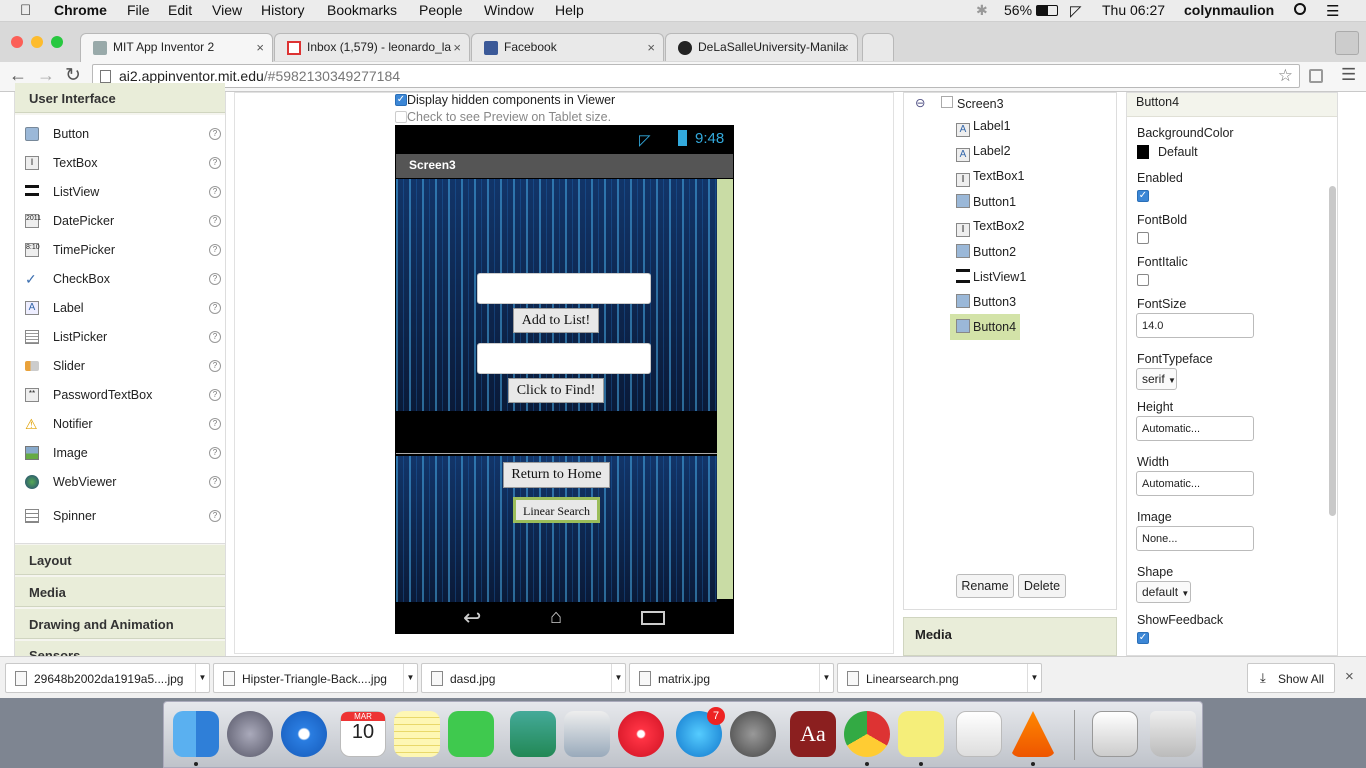 The height and width of the screenshot is (768, 1366). I want to click on palette-item-image: Image?, so click(123, 456).